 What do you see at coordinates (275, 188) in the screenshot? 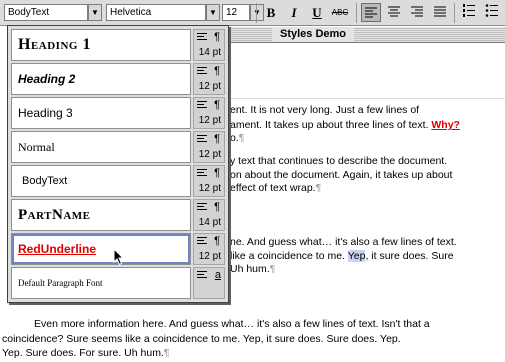
I see `doc-line: effect of text wrap.¶` at bounding box center [275, 188].